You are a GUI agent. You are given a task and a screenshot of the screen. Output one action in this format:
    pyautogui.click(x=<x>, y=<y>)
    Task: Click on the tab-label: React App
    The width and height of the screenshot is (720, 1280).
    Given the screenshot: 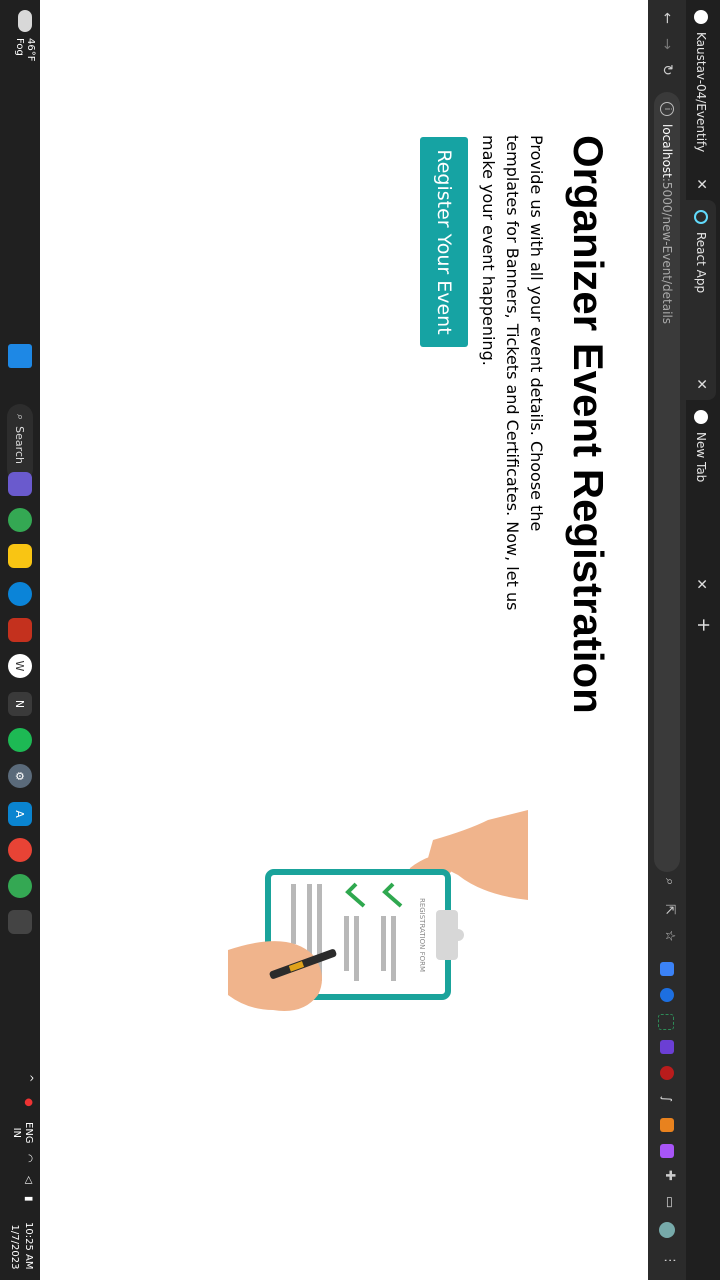 What is the action you would take?
    pyautogui.click(x=701, y=263)
    